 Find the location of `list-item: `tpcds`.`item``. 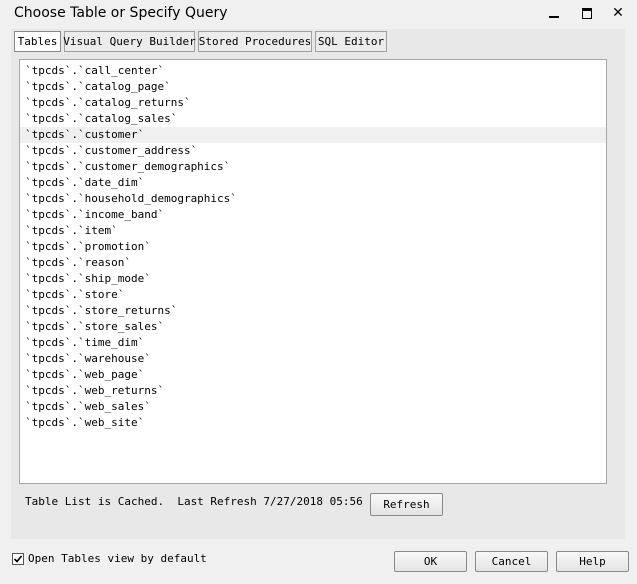

list-item: `tpcds`.`item` is located at coordinates (71, 231).